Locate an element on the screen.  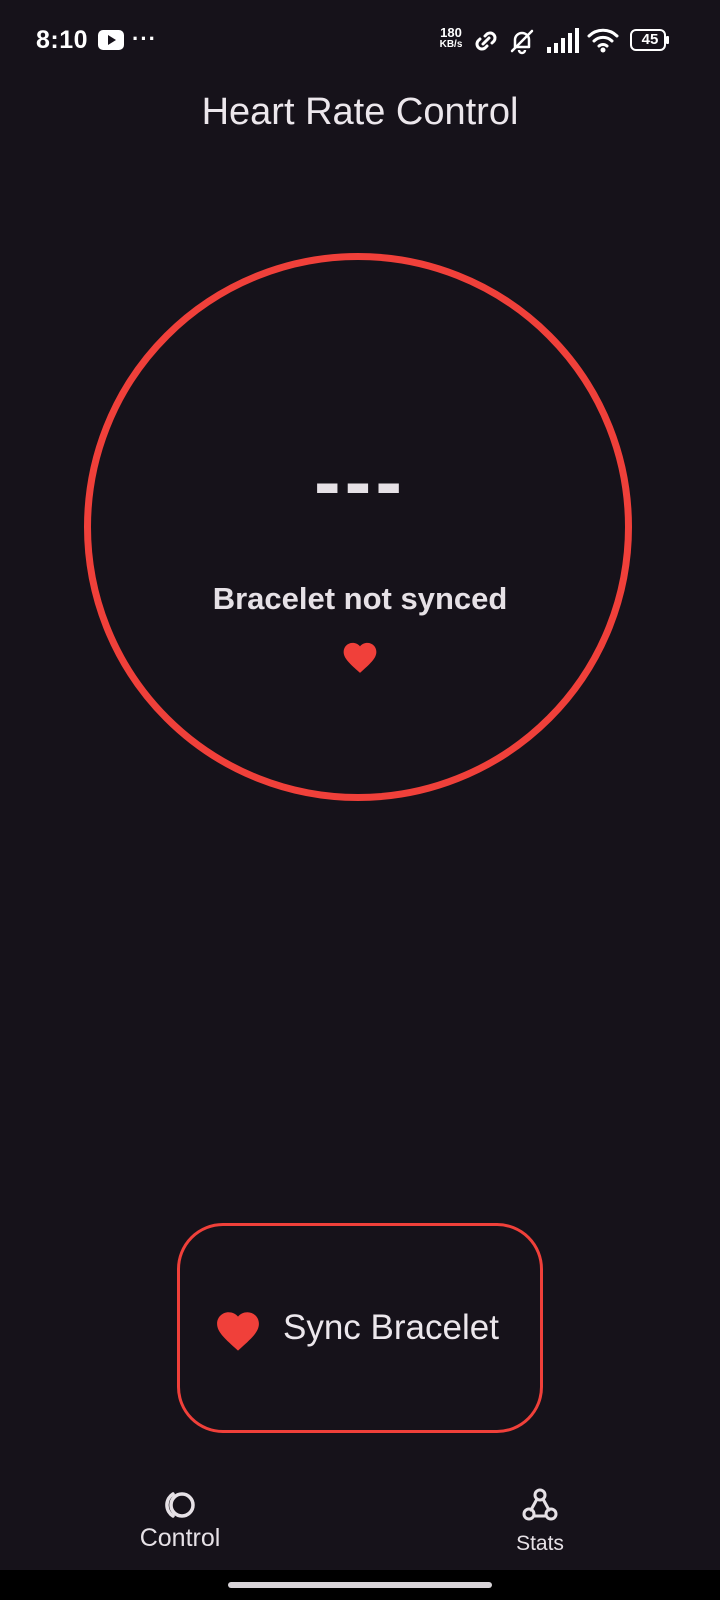
wifi-icon is located at coordinates (603, 40).